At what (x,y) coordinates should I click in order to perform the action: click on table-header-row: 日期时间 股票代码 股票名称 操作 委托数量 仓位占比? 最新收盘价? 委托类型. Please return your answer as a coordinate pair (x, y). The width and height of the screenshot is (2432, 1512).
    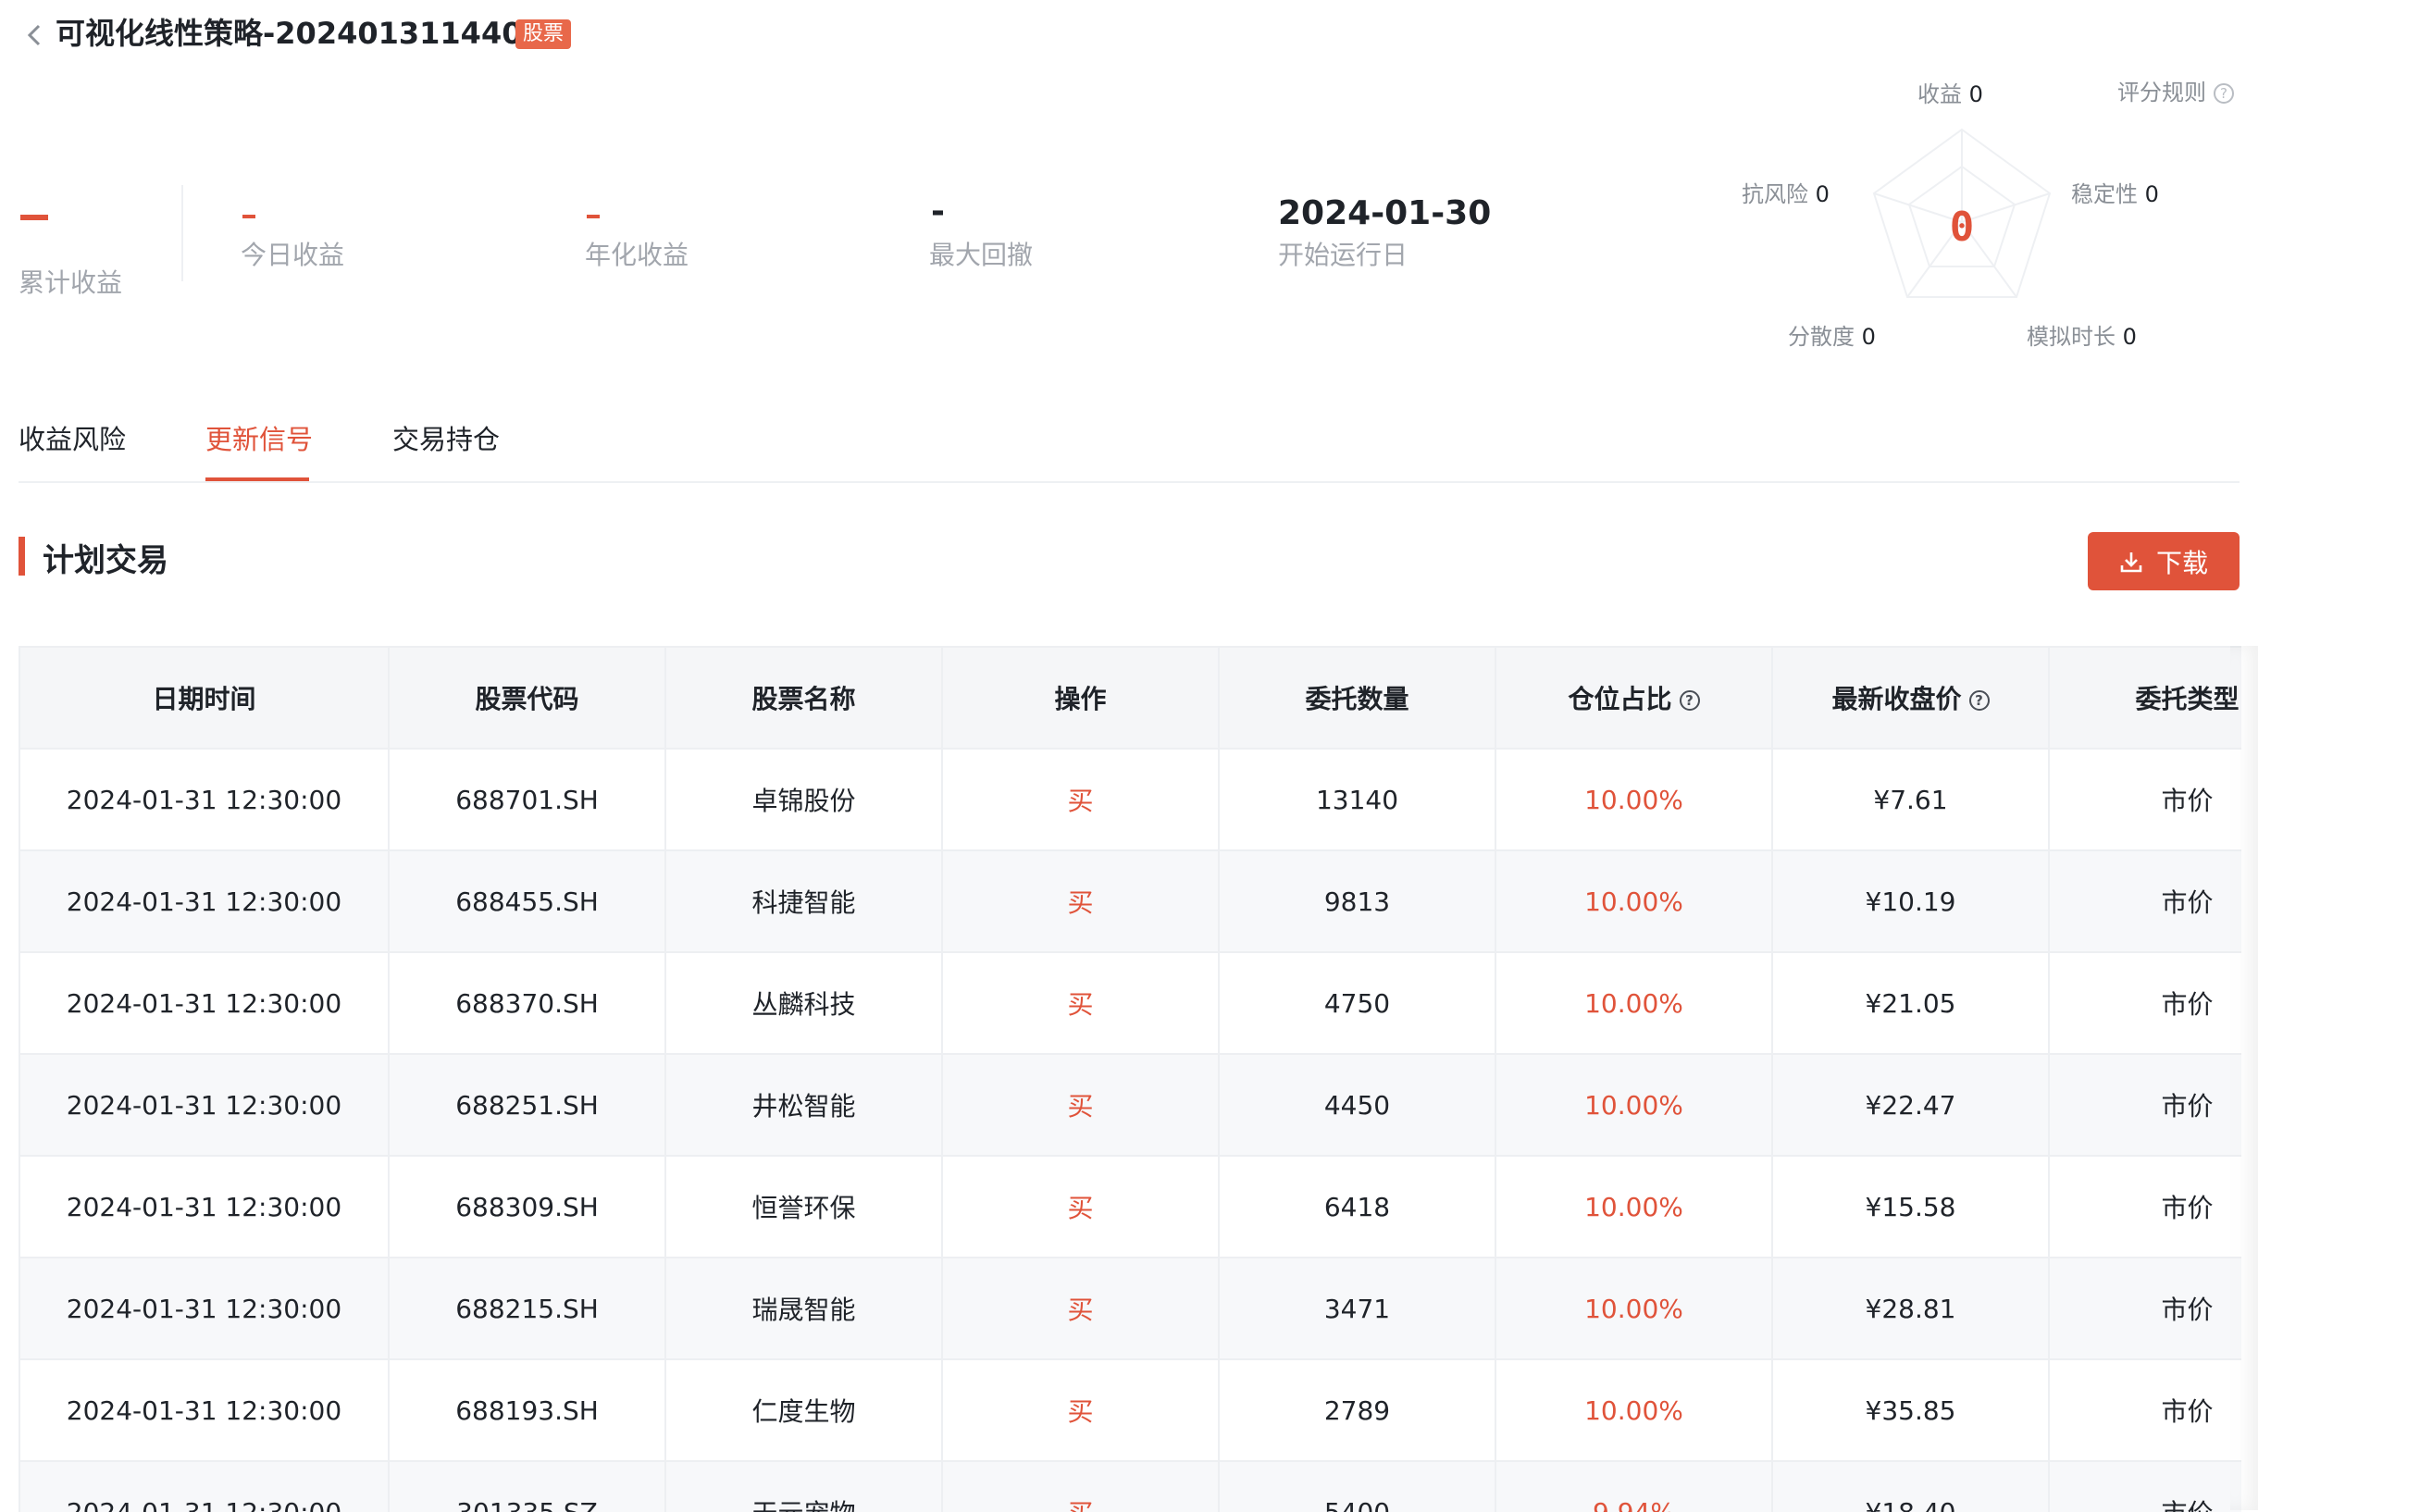
    Looking at the image, I should click on (1130, 699).